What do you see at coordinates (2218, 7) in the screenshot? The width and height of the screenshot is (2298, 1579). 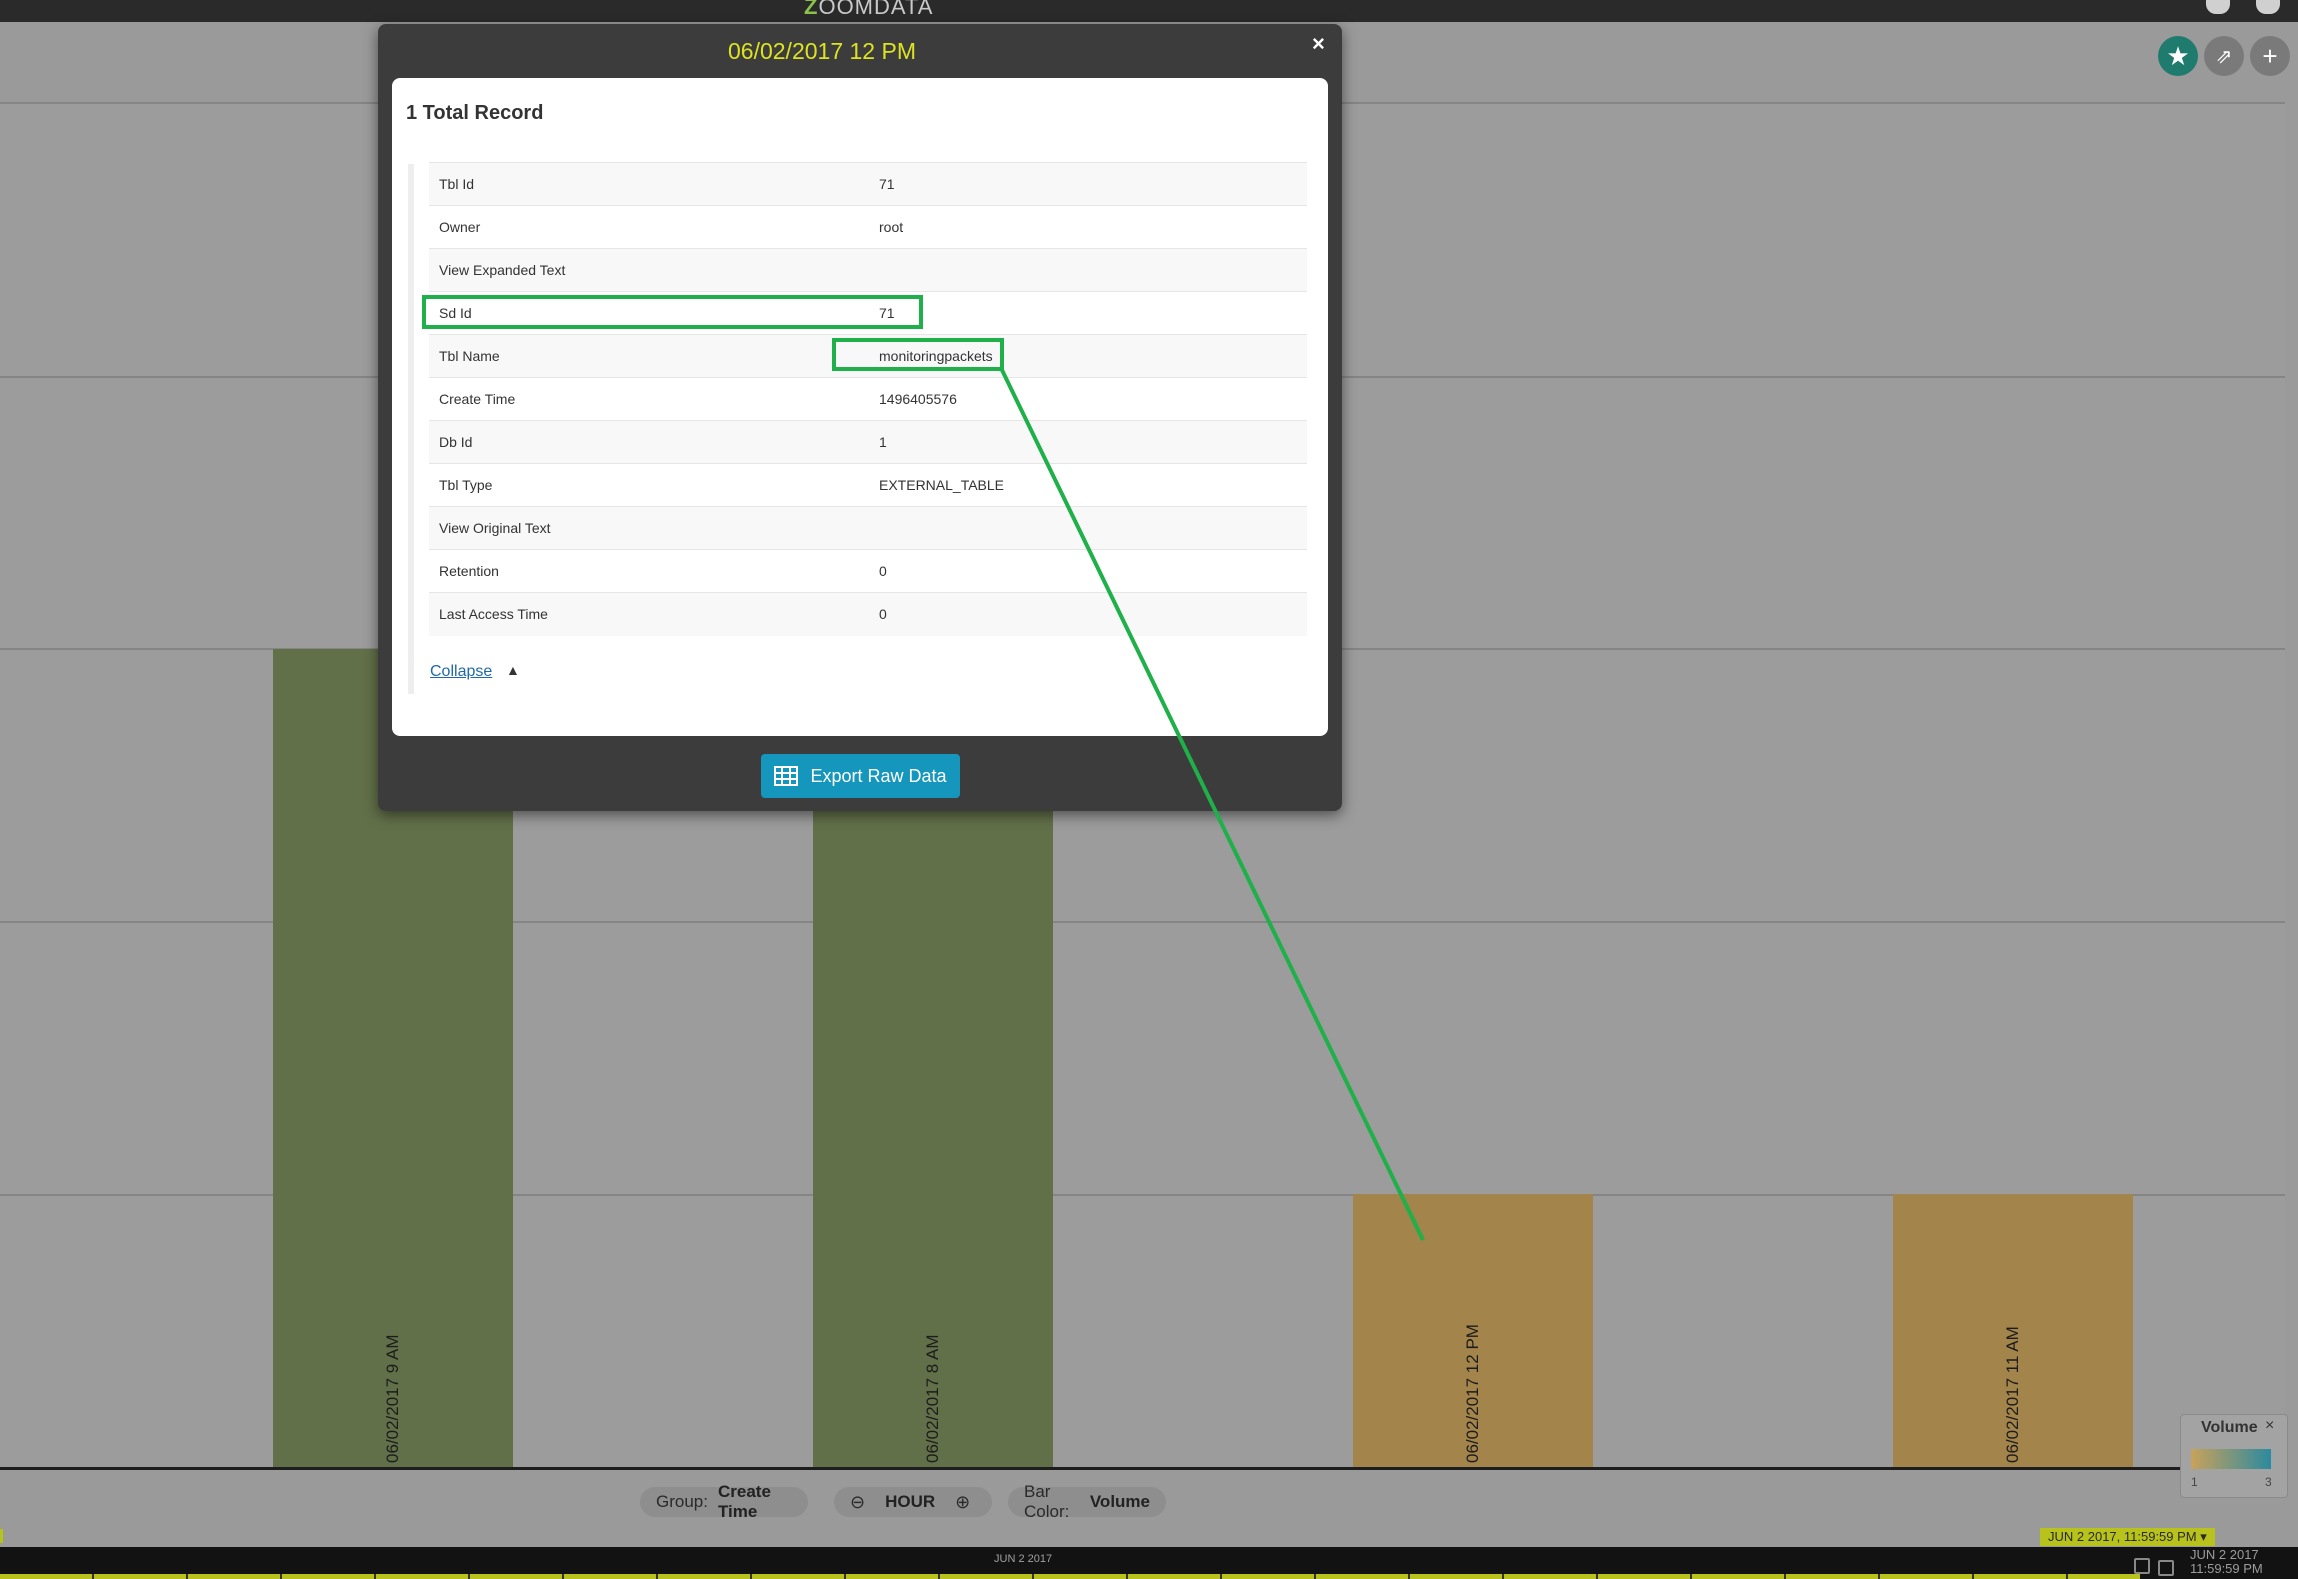 I see `help-icon` at bounding box center [2218, 7].